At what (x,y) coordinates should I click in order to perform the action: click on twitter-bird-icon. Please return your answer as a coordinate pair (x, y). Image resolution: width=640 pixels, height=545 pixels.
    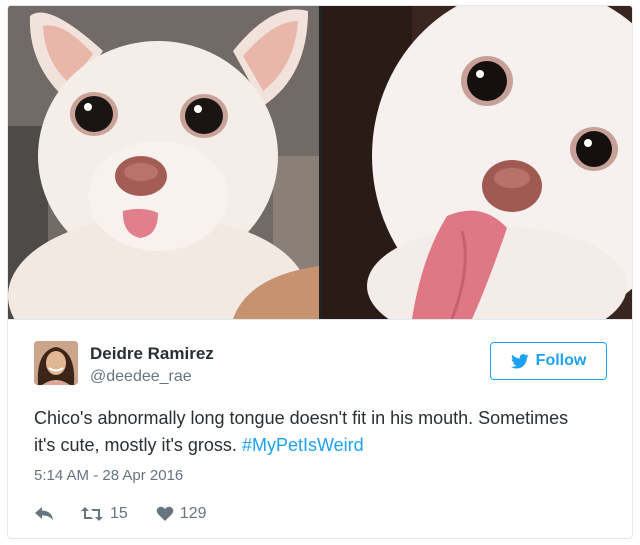
    Looking at the image, I should click on (519, 360).